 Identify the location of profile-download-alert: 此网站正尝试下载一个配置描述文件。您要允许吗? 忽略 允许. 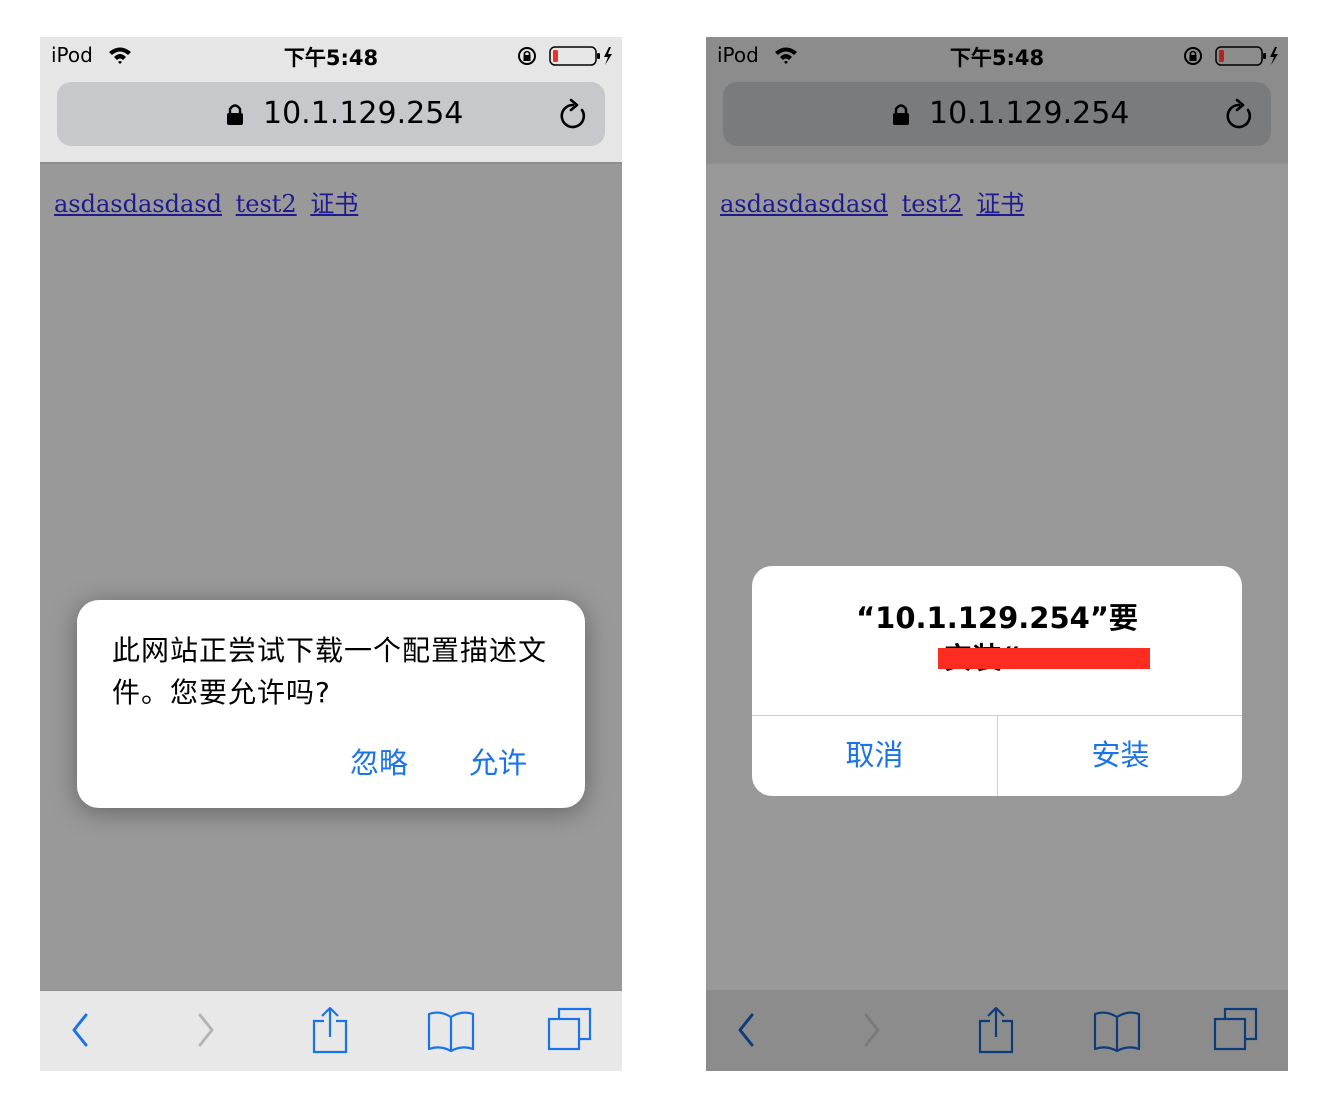
(331, 704).